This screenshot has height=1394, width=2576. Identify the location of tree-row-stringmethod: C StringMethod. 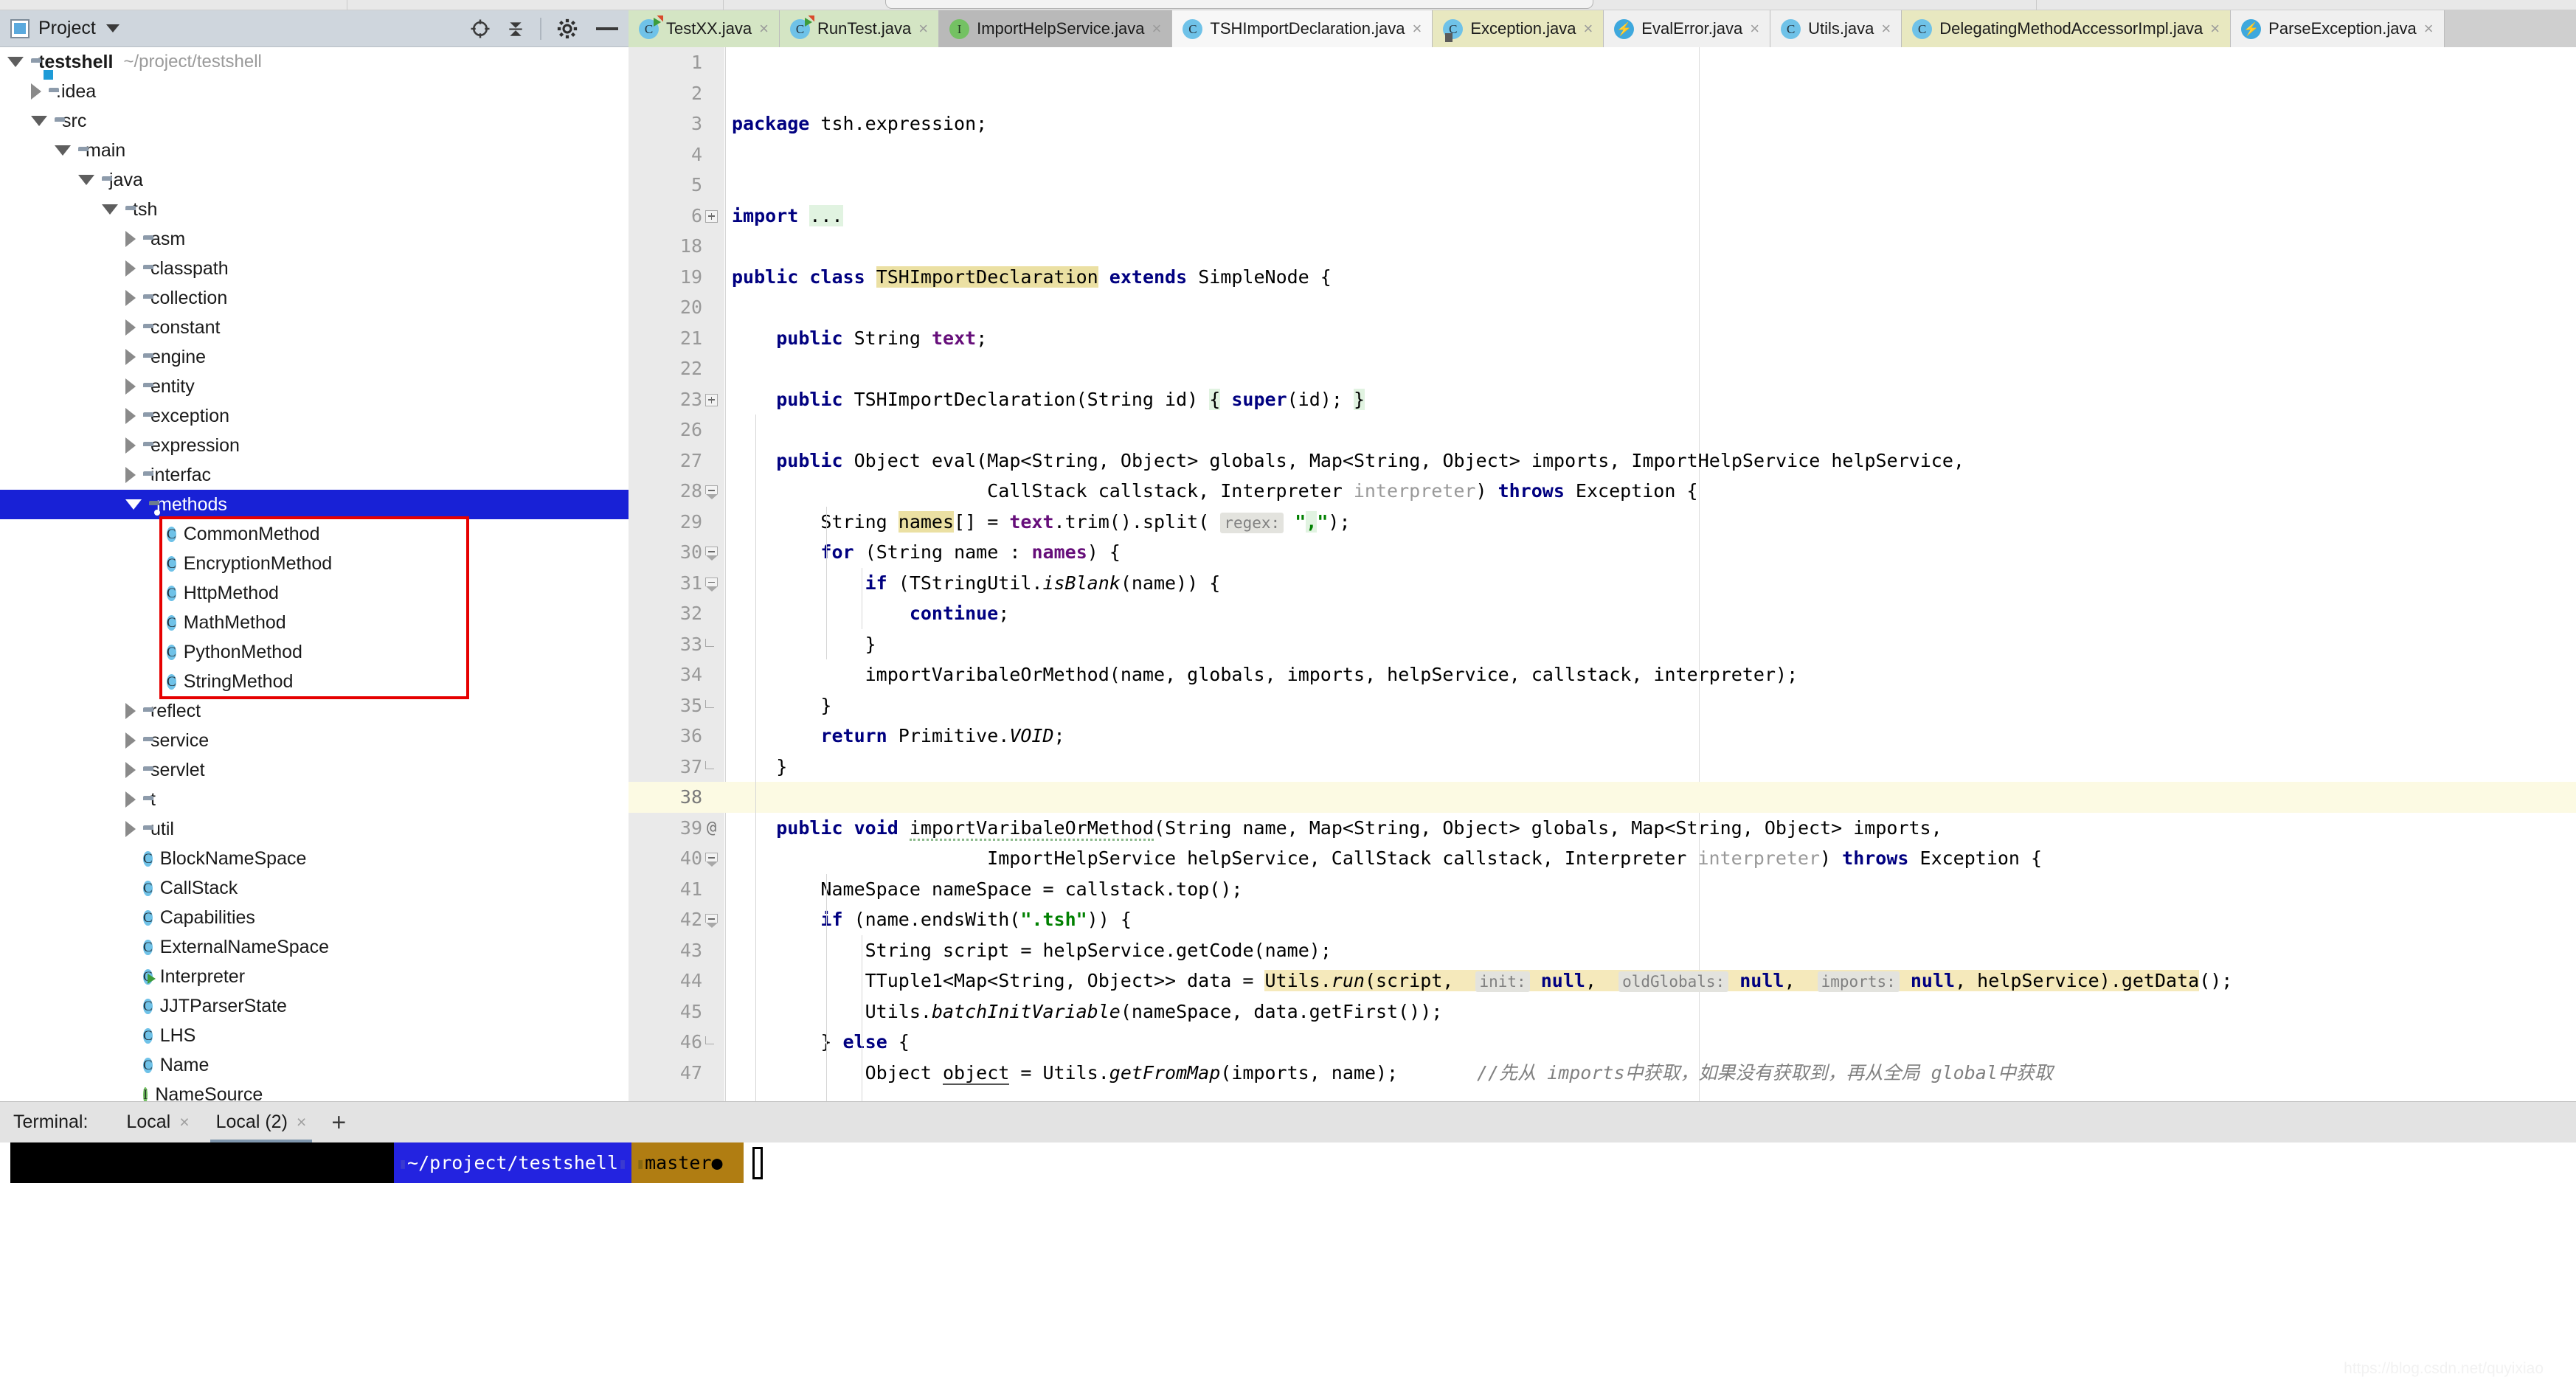
(315, 681).